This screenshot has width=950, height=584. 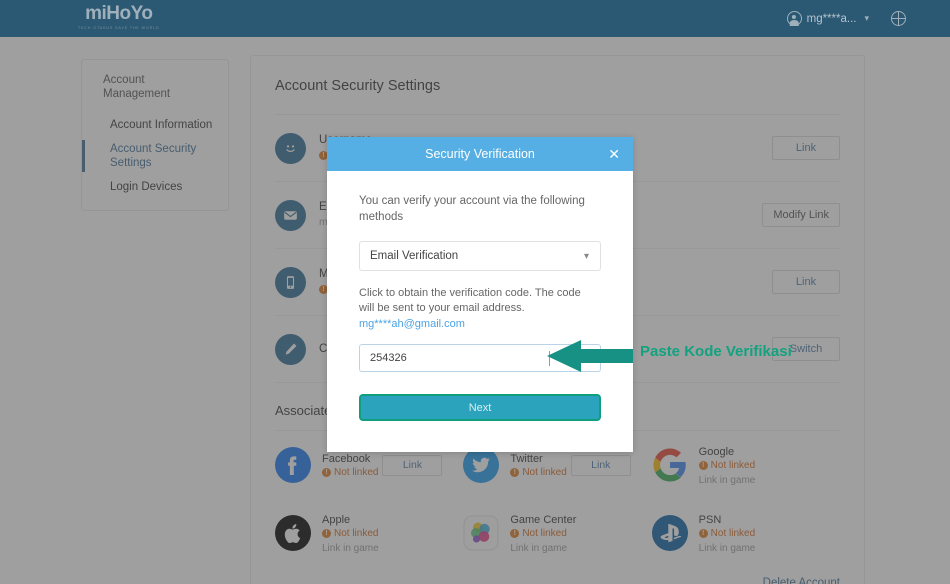 I want to click on social-name: Twitter, so click(x=526, y=459).